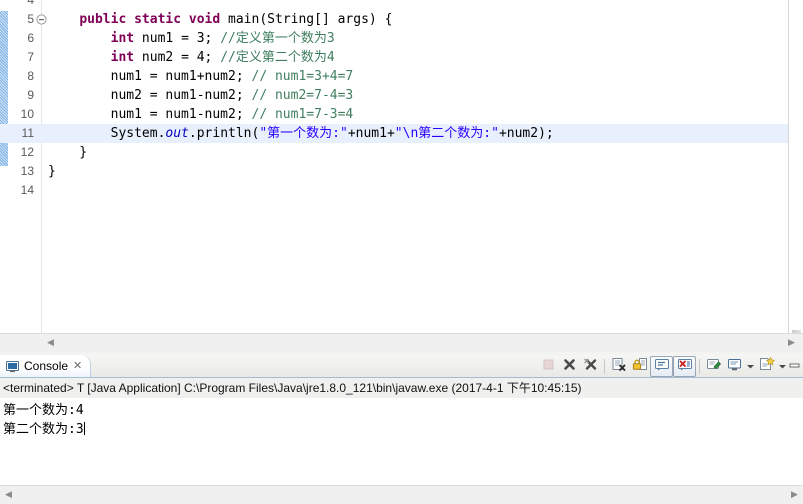 Image resolution: width=803 pixels, height=504 pixels. What do you see at coordinates (12, 366) in the screenshot?
I see `console-monitor-icon` at bounding box center [12, 366].